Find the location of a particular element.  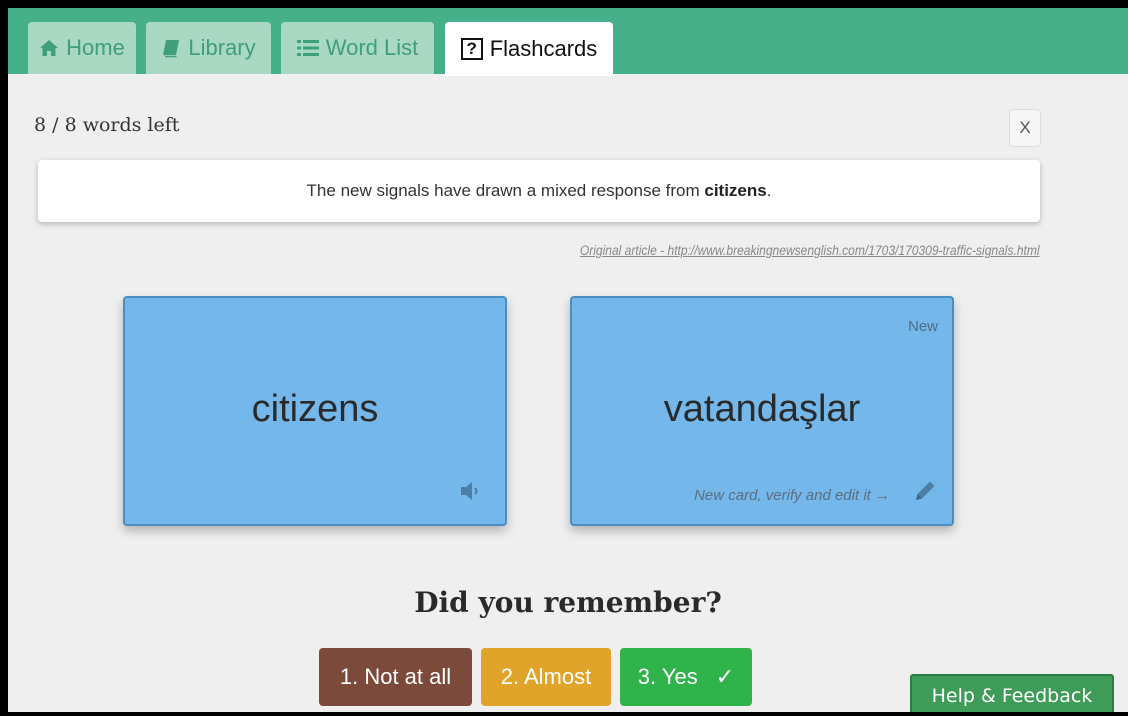

answer-label: 3. Yes is located at coordinates (667, 676).